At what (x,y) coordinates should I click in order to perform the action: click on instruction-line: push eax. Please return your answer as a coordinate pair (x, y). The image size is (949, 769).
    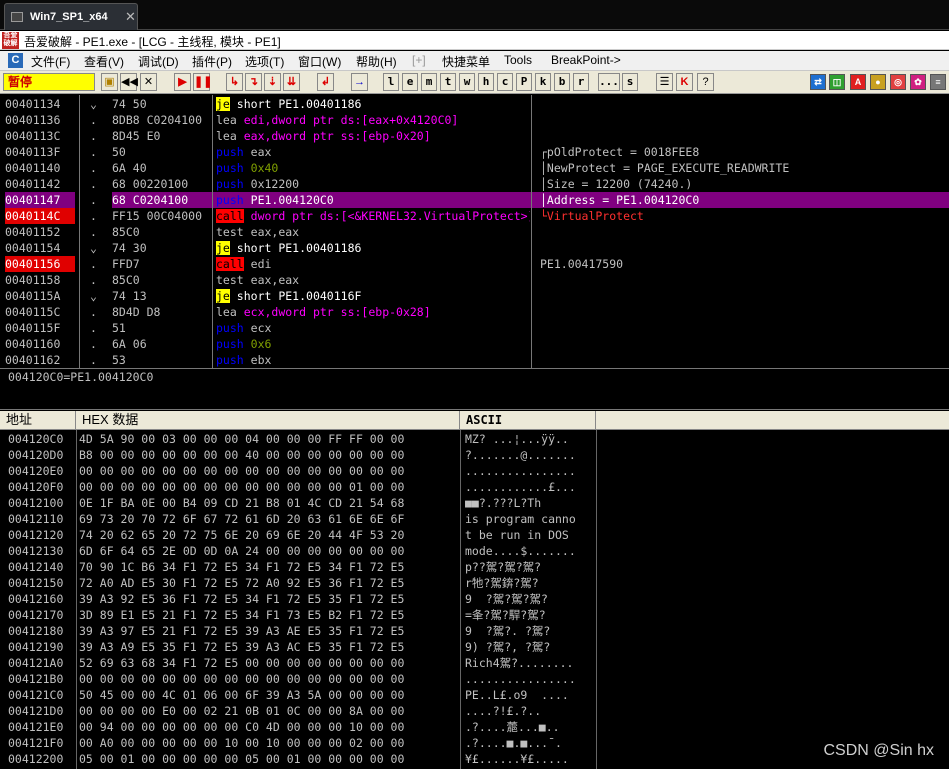
    Looking at the image, I should click on (373, 152).